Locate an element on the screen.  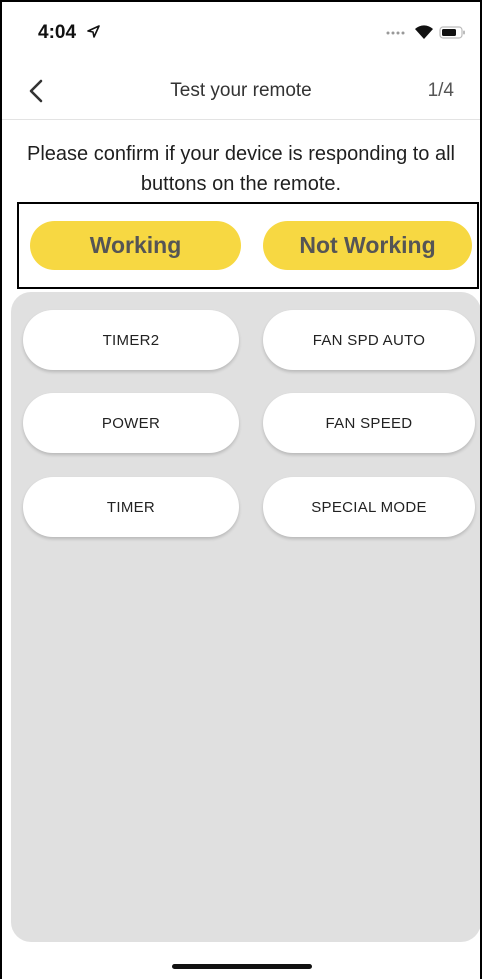
confirm-section: Working Not Working is located at coordinates (248, 245).